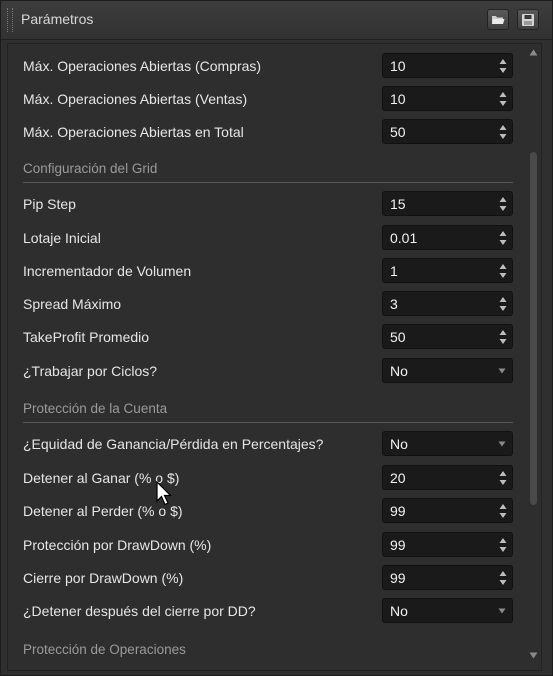 This screenshot has height=676, width=553. What do you see at coordinates (117, 545) in the screenshot?
I see `param-label: Protección por DrawDown (%)` at bounding box center [117, 545].